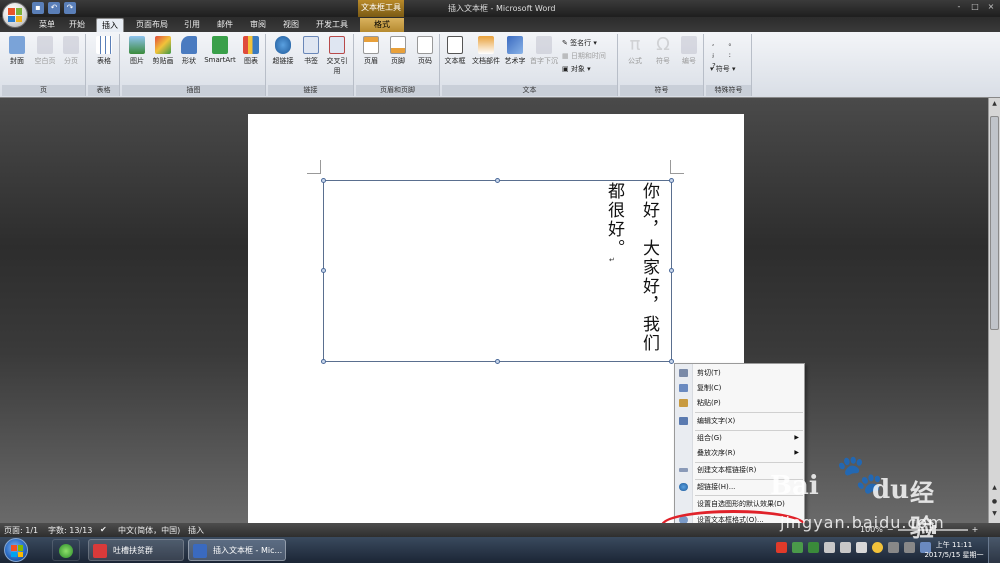 The height and width of the screenshot is (563, 1000). I want to click on shapes-icon, so click(189, 45).